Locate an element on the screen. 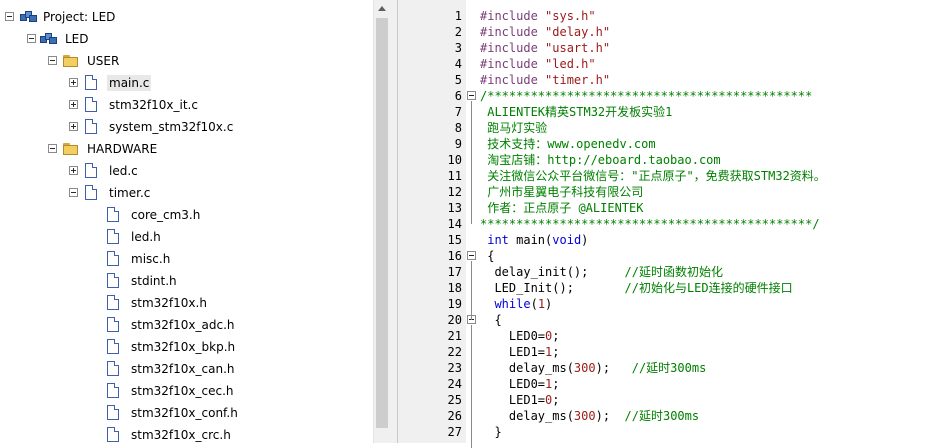 This screenshot has width=931, height=448. group-label: HARDWARE is located at coordinates (122, 149).